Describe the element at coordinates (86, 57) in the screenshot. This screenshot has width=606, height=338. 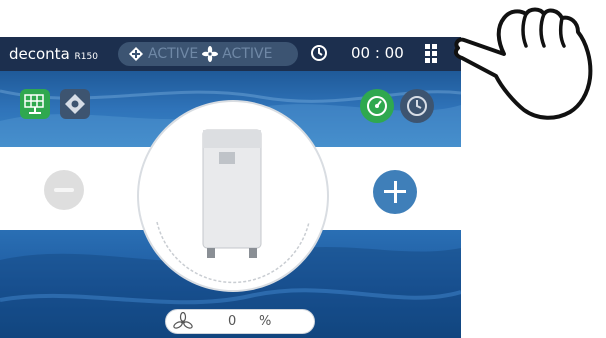
I see `brand-model: R150` at that location.